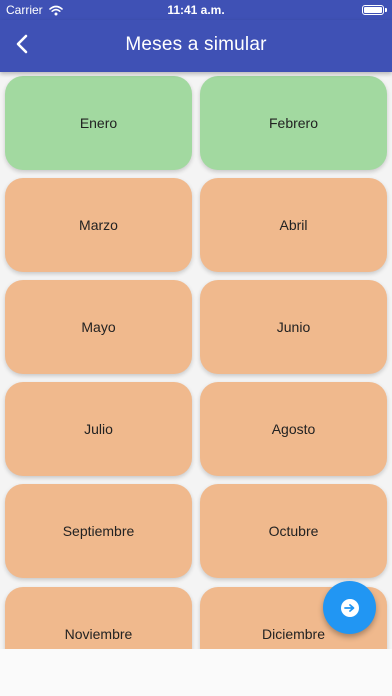 The width and height of the screenshot is (392, 696). I want to click on month-card-julio: Julio, so click(98, 429).